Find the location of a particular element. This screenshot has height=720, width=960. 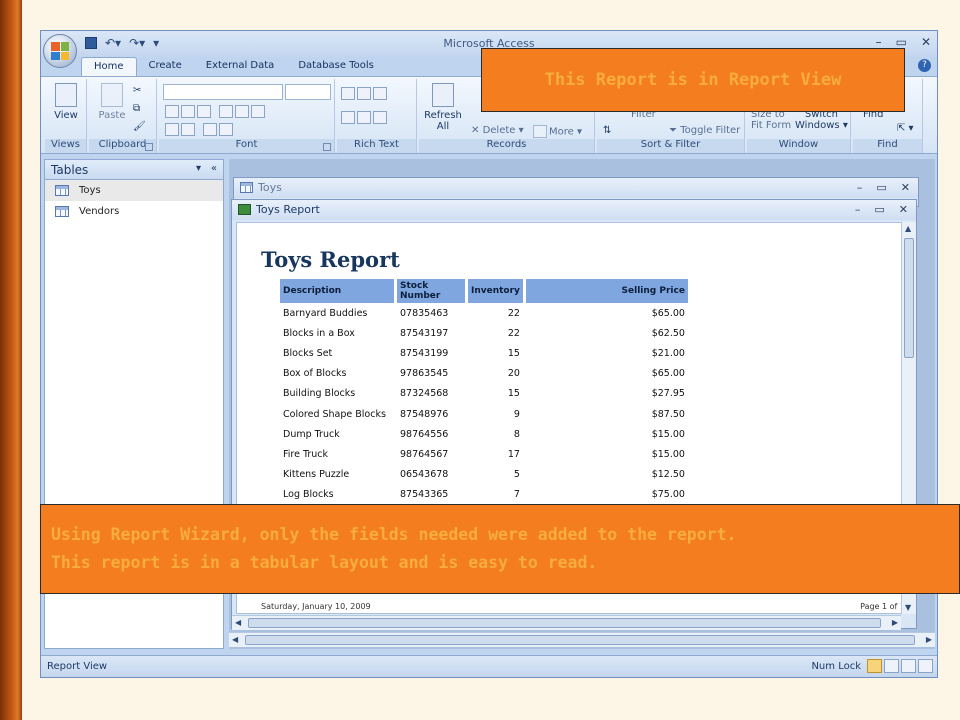

switch-windows-button: Switch Windows ▾ is located at coordinates (821, 120).